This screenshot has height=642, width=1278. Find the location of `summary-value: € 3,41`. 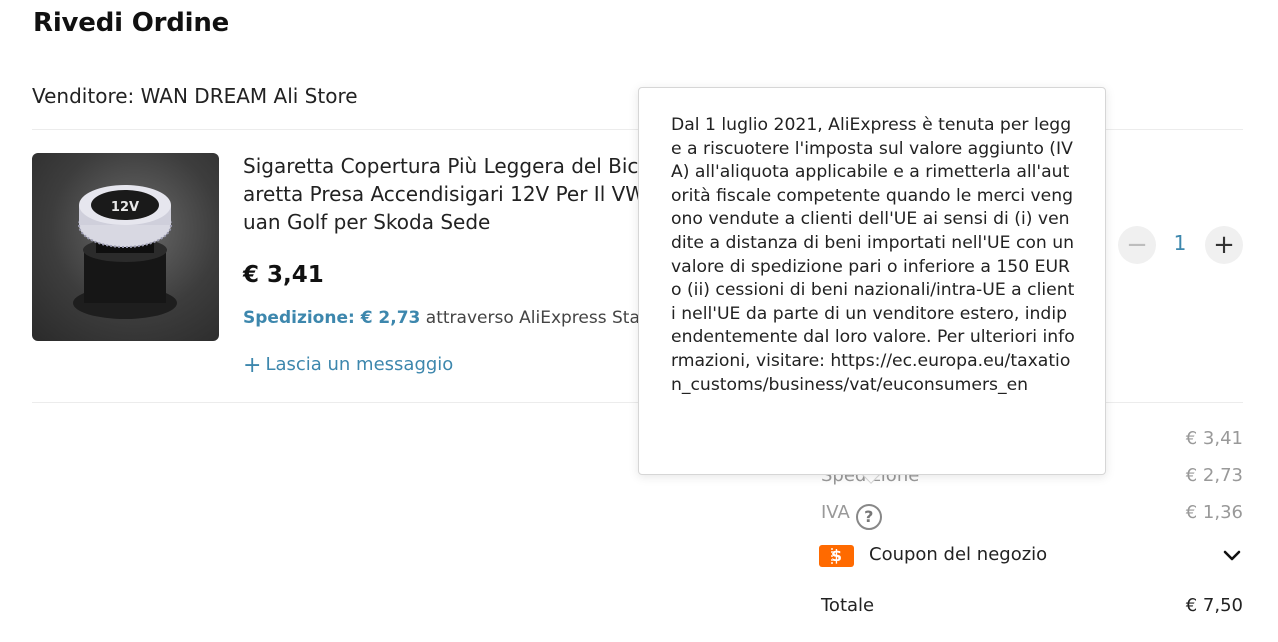

summary-value: € 3,41 is located at coordinates (1214, 438).